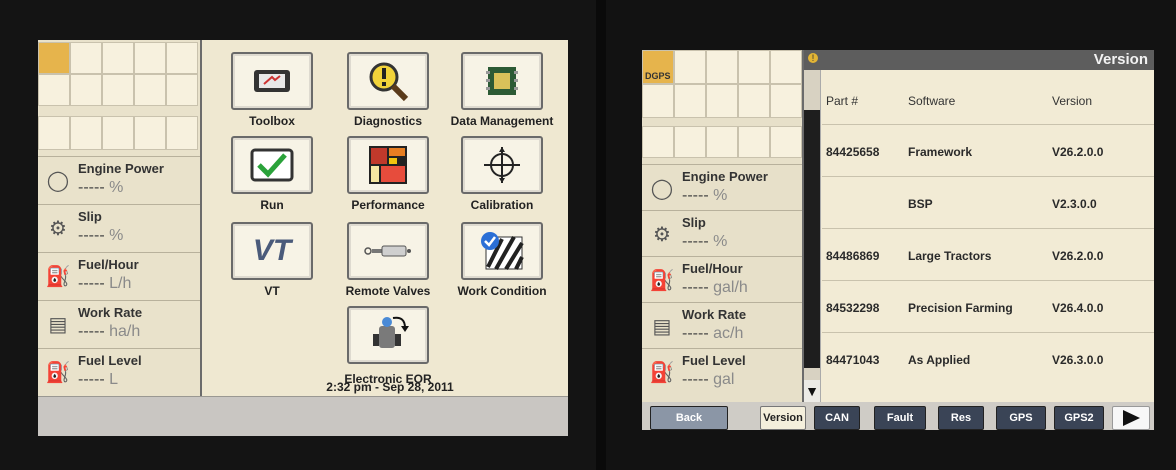 Image resolution: width=1176 pixels, height=470 pixels. I want to click on app-calibration: Calibration, so click(502, 174).